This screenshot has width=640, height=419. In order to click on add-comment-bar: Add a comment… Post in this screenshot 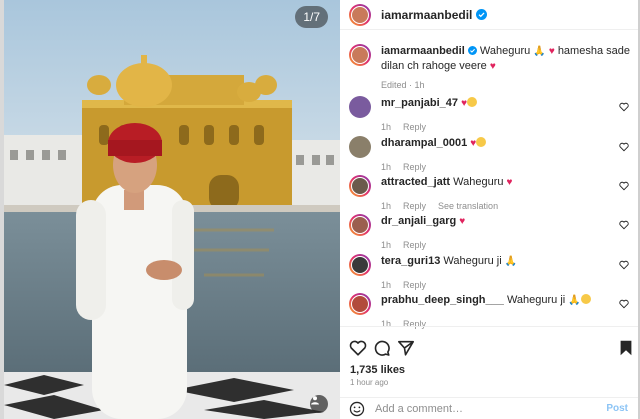, I will do `click(489, 408)`.